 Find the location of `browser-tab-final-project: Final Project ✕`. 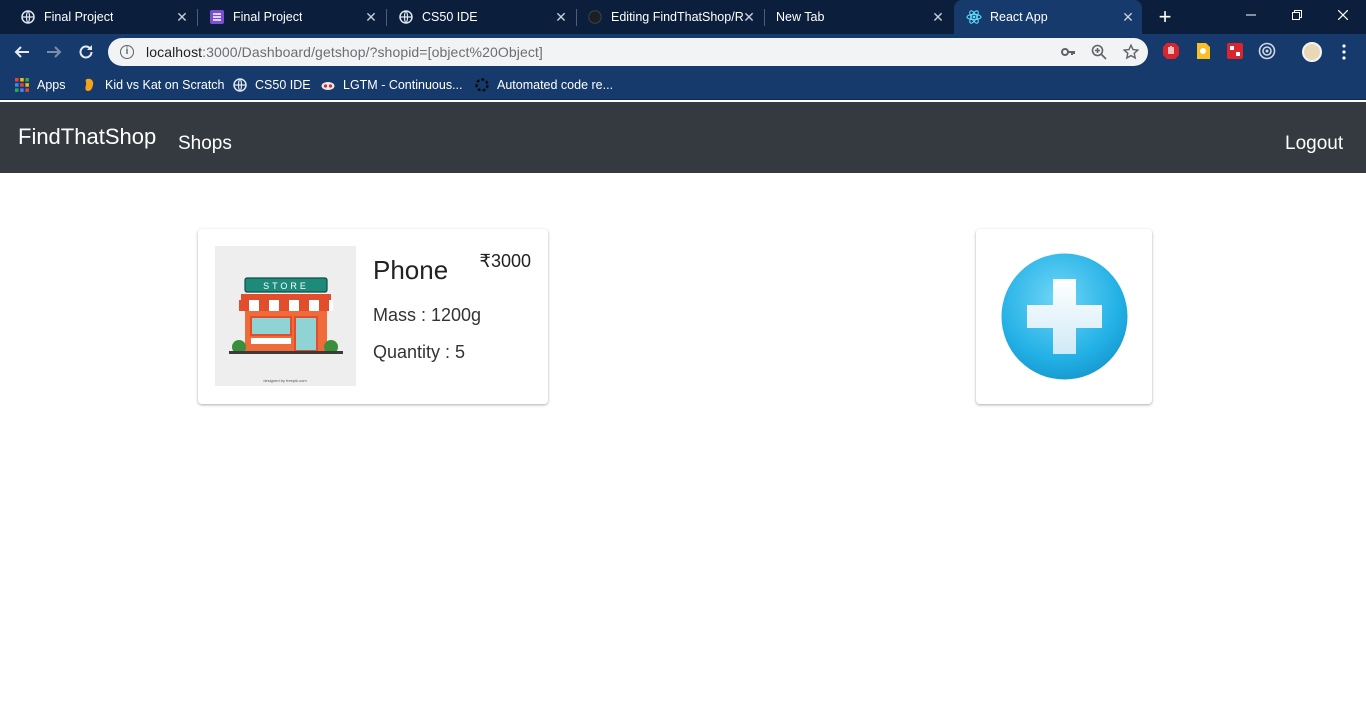

browser-tab-final-project: Final Project ✕ is located at coordinates (98, 17).